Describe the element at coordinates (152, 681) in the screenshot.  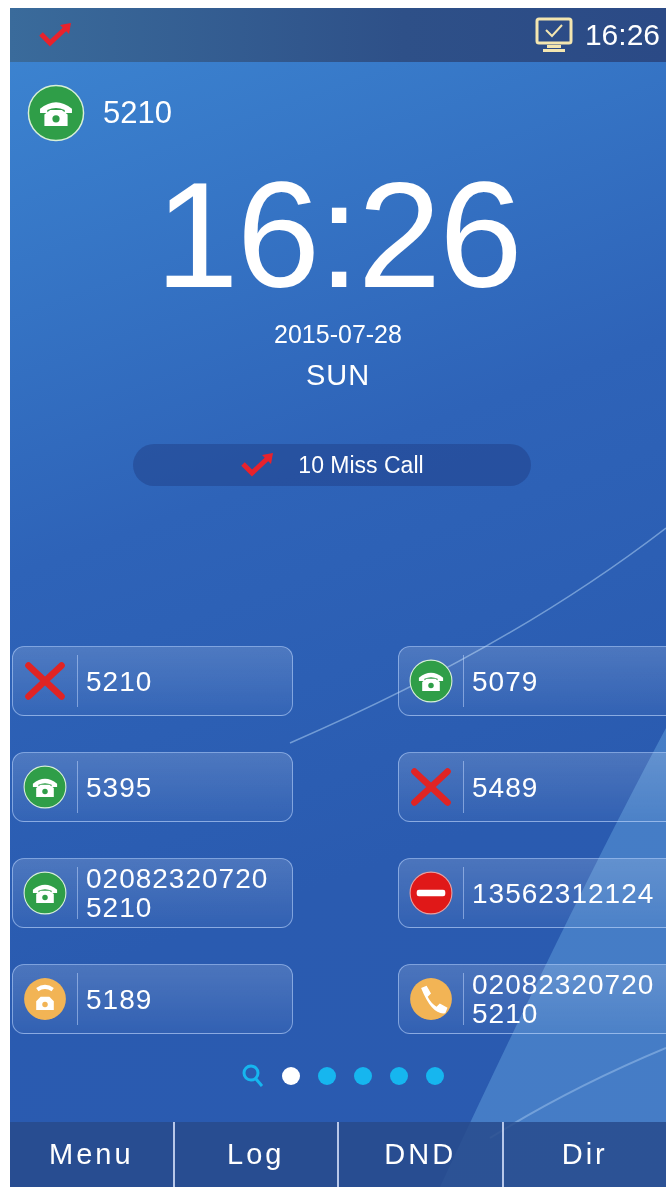
I see `speed-dial-button: 5210` at that location.